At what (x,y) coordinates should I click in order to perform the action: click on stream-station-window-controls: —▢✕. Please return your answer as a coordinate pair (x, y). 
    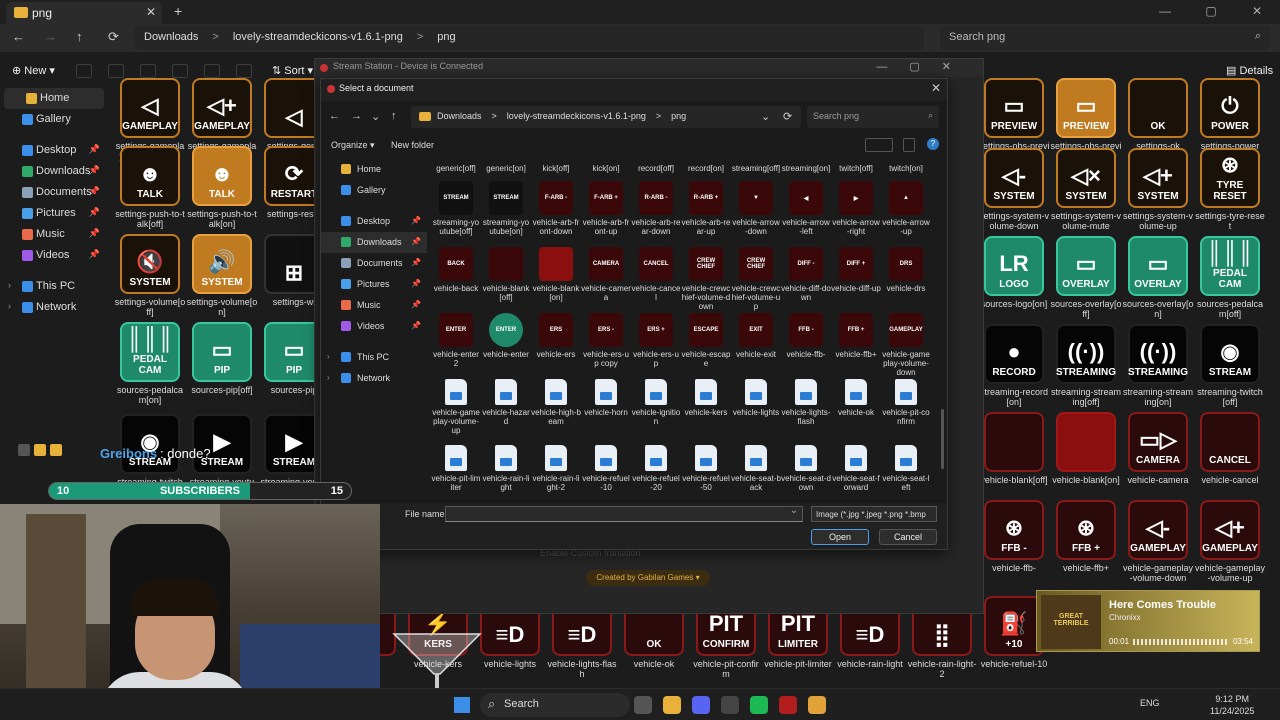
    Looking at the image, I should click on (924, 66).